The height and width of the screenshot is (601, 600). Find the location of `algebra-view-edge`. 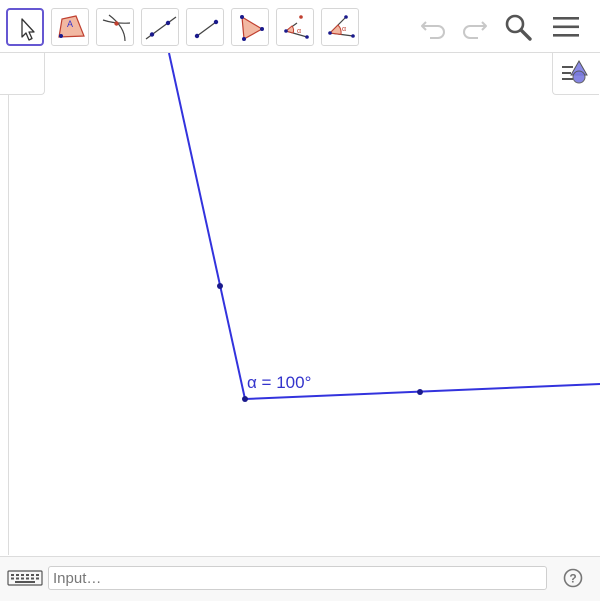

algebra-view-edge is located at coordinates (4, 325).